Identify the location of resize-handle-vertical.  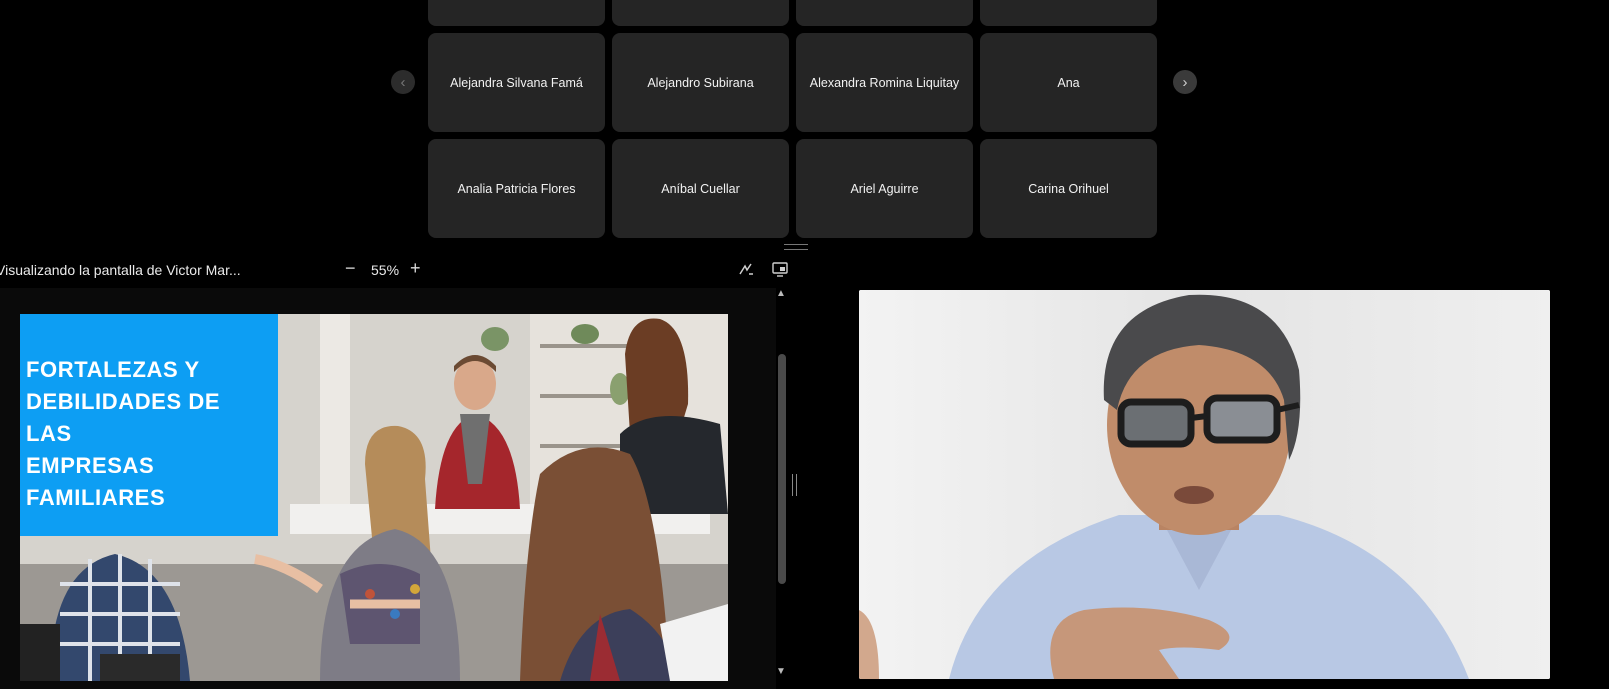
(794, 485).